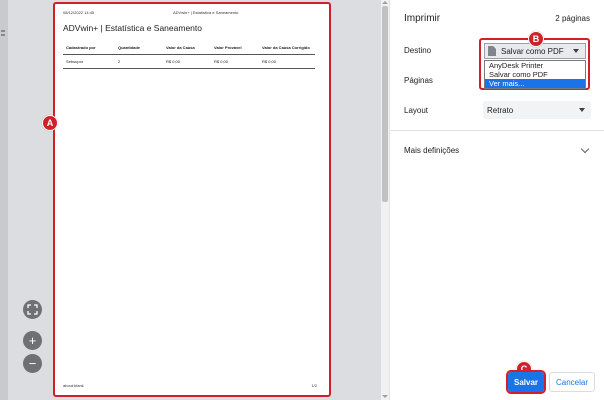 The width and height of the screenshot is (604, 400). What do you see at coordinates (418, 50) in the screenshot?
I see `destination-label: Destino` at bounding box center [418, 50].